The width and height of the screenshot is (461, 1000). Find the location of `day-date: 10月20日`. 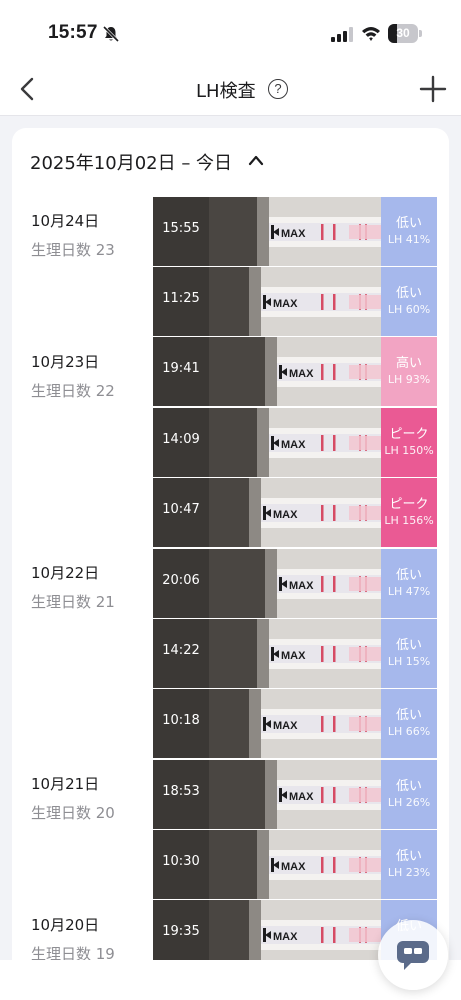

day-date: 10月20日 is located at coordinates (65, 925).